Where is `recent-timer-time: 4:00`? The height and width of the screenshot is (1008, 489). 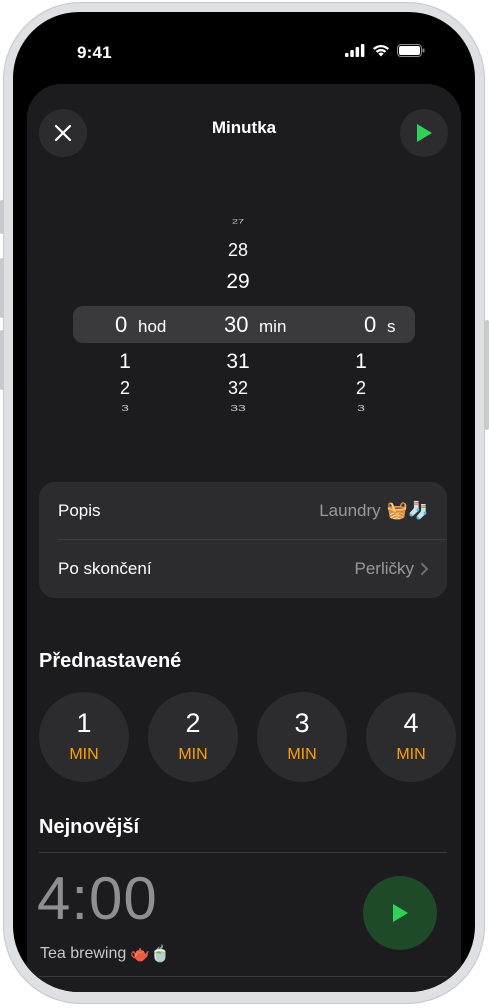
recent-timer-time: 4:00 is located at coordinates (97, 898).